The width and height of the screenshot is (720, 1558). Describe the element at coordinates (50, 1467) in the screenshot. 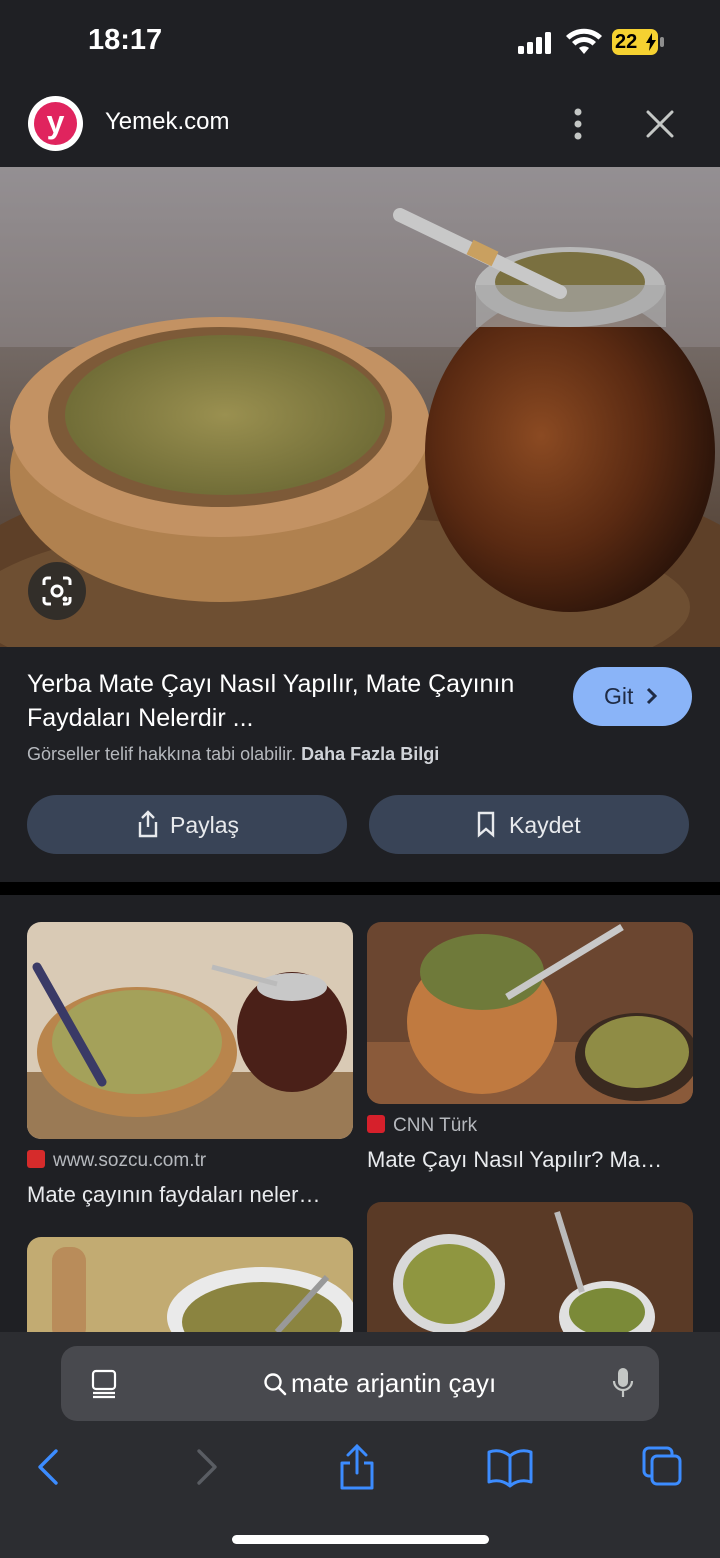

I see `back-icon` at that location.